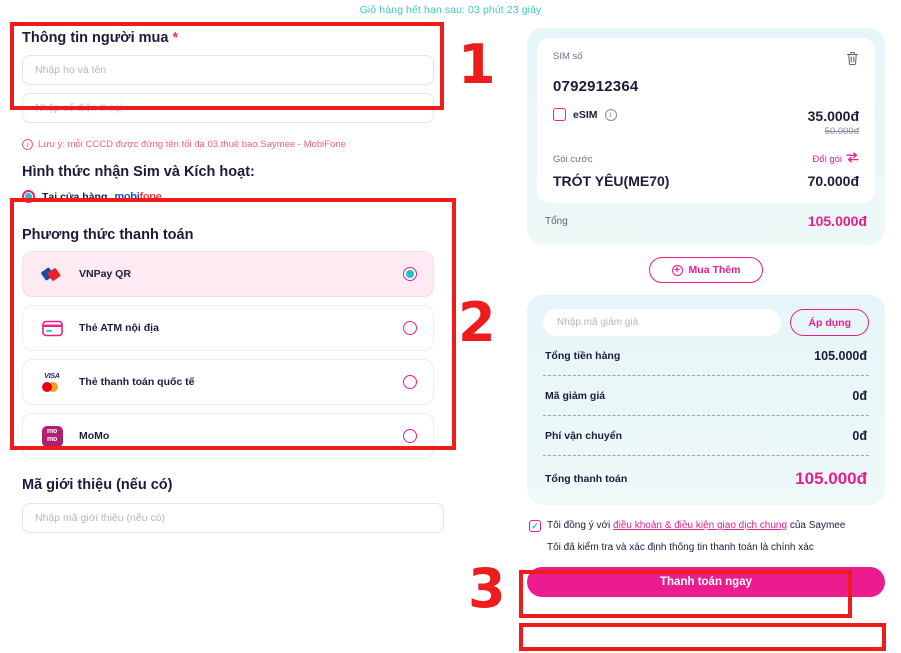 The image size is (901, 653). What do you see at coordinates (706, 472) in the screenshot?
I see `summary-row-grand-total: Tổng thanh toán 105.000đ` at bounding box center [706, 472].